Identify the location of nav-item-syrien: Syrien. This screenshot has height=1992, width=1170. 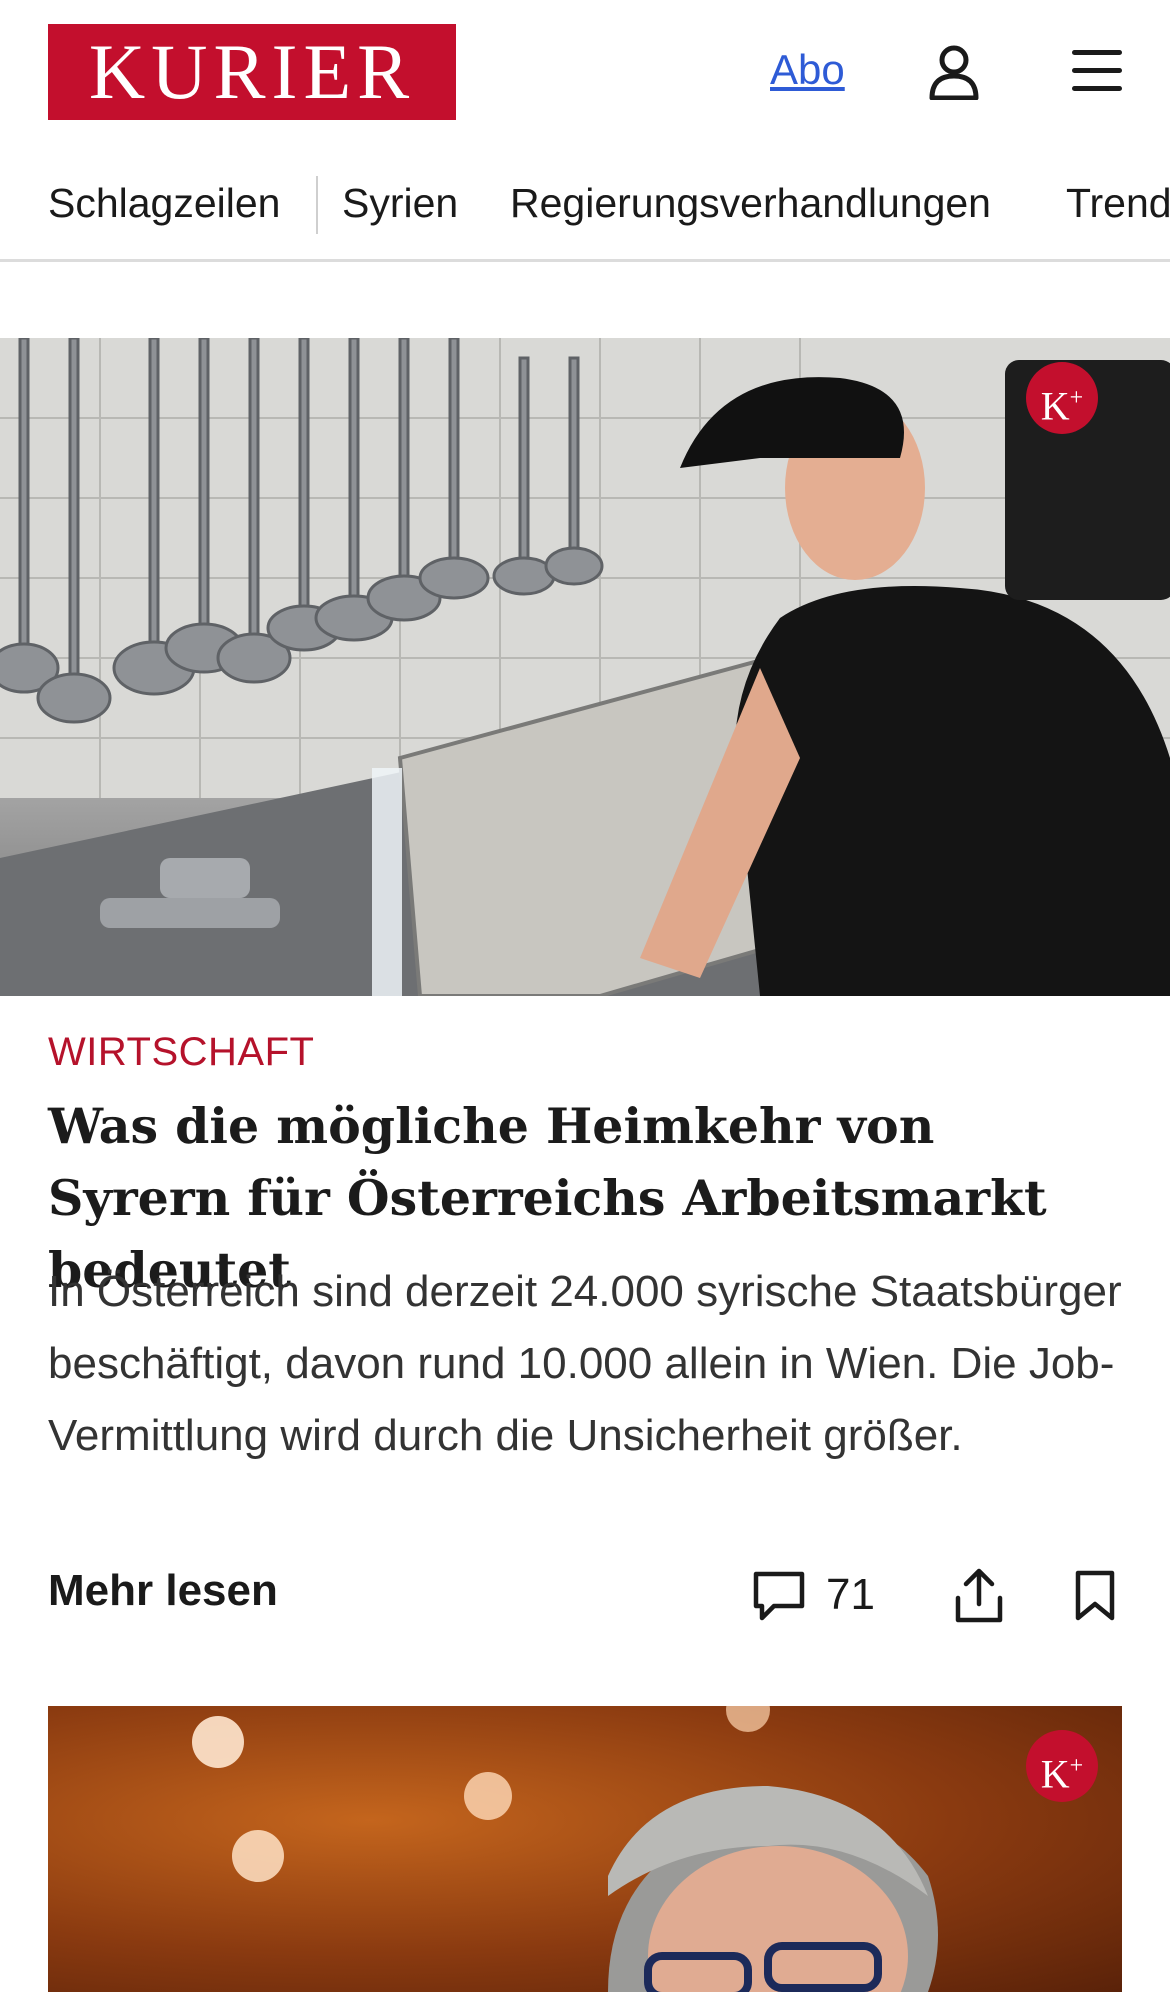
(400, 203).